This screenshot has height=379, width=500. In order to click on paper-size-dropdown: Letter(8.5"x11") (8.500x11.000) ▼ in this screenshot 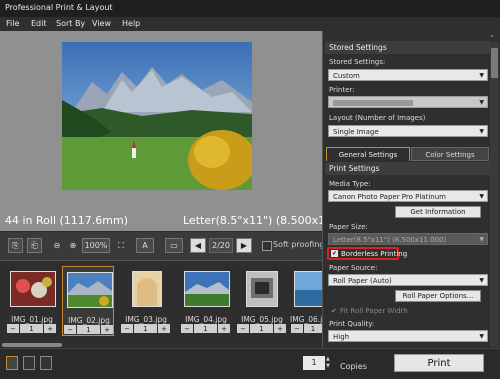, I will do `click(408, 239)`.